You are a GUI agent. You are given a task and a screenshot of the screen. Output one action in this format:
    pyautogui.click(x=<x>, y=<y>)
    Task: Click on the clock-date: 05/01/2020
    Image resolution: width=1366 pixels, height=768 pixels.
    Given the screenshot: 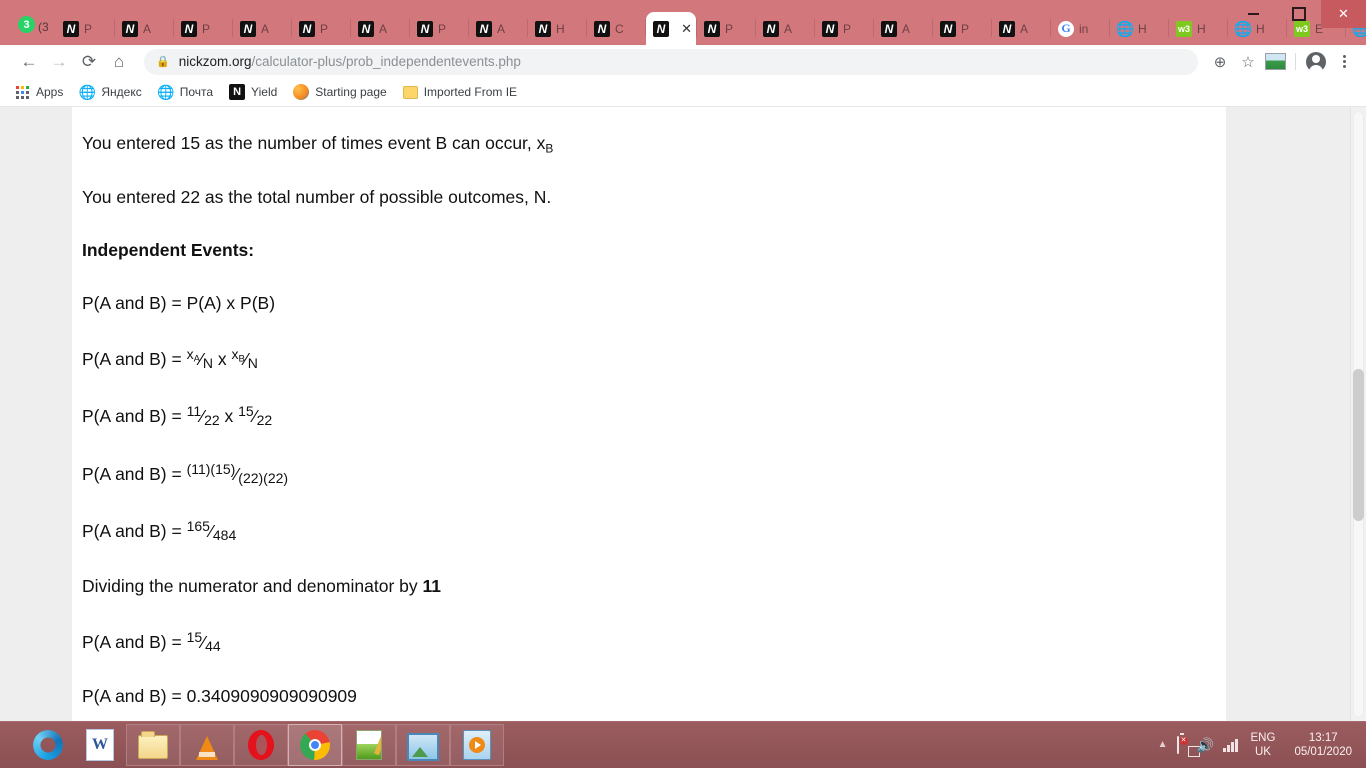 What is the action you would take?
    pyautogui.click(x=1323, y=752)
    